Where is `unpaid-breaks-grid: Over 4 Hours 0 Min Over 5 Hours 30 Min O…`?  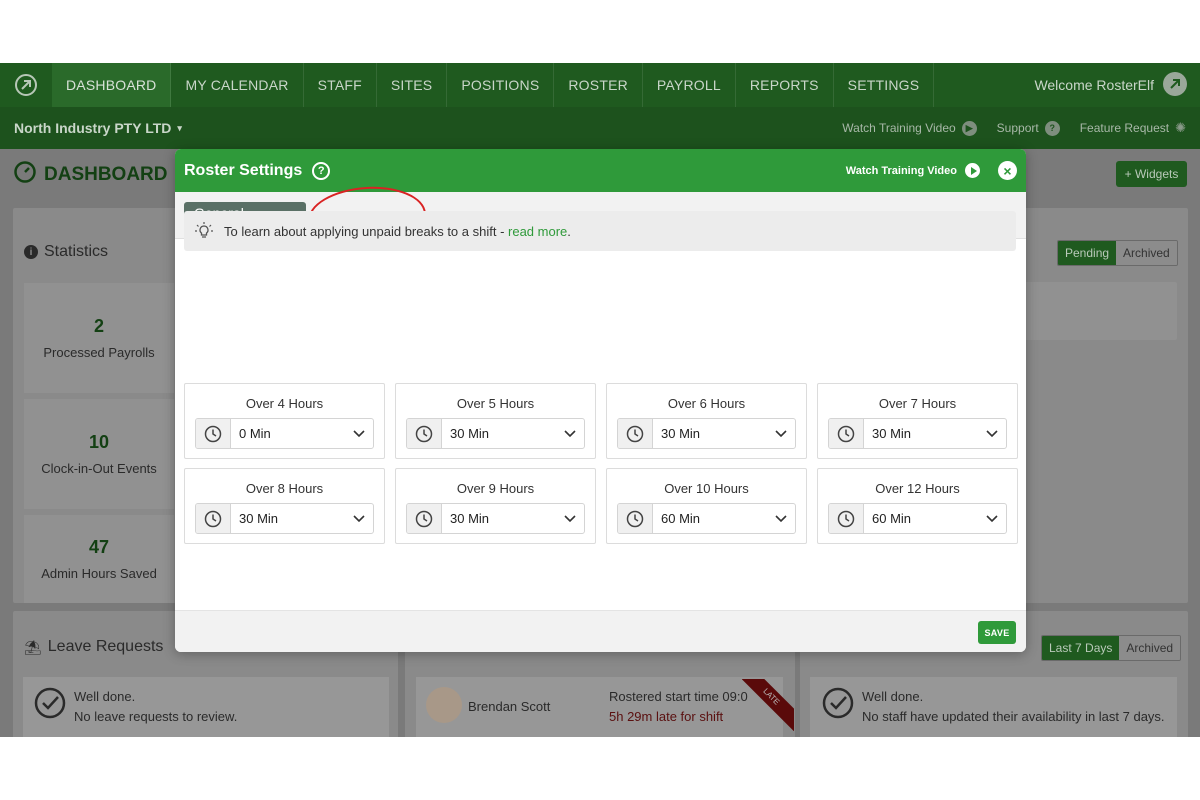
unpaid-breaks-grid: Over 4 Hours 0 Min Over 5 Hours 30 Min O… is located at coordinates (601, 463).